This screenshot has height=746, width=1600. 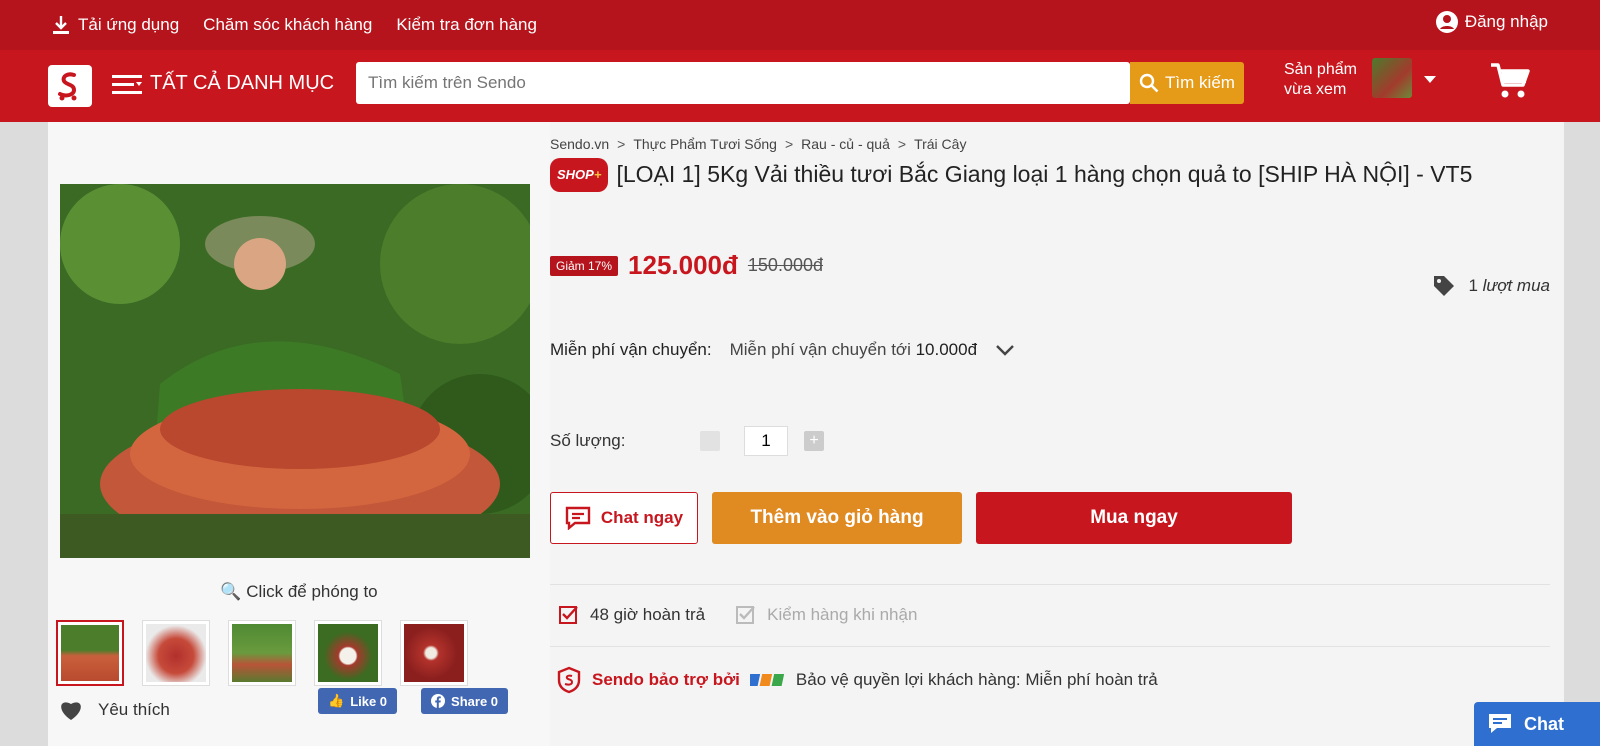 I want to click on chat-widget-label: Chat, so click(x=1544, y=723).